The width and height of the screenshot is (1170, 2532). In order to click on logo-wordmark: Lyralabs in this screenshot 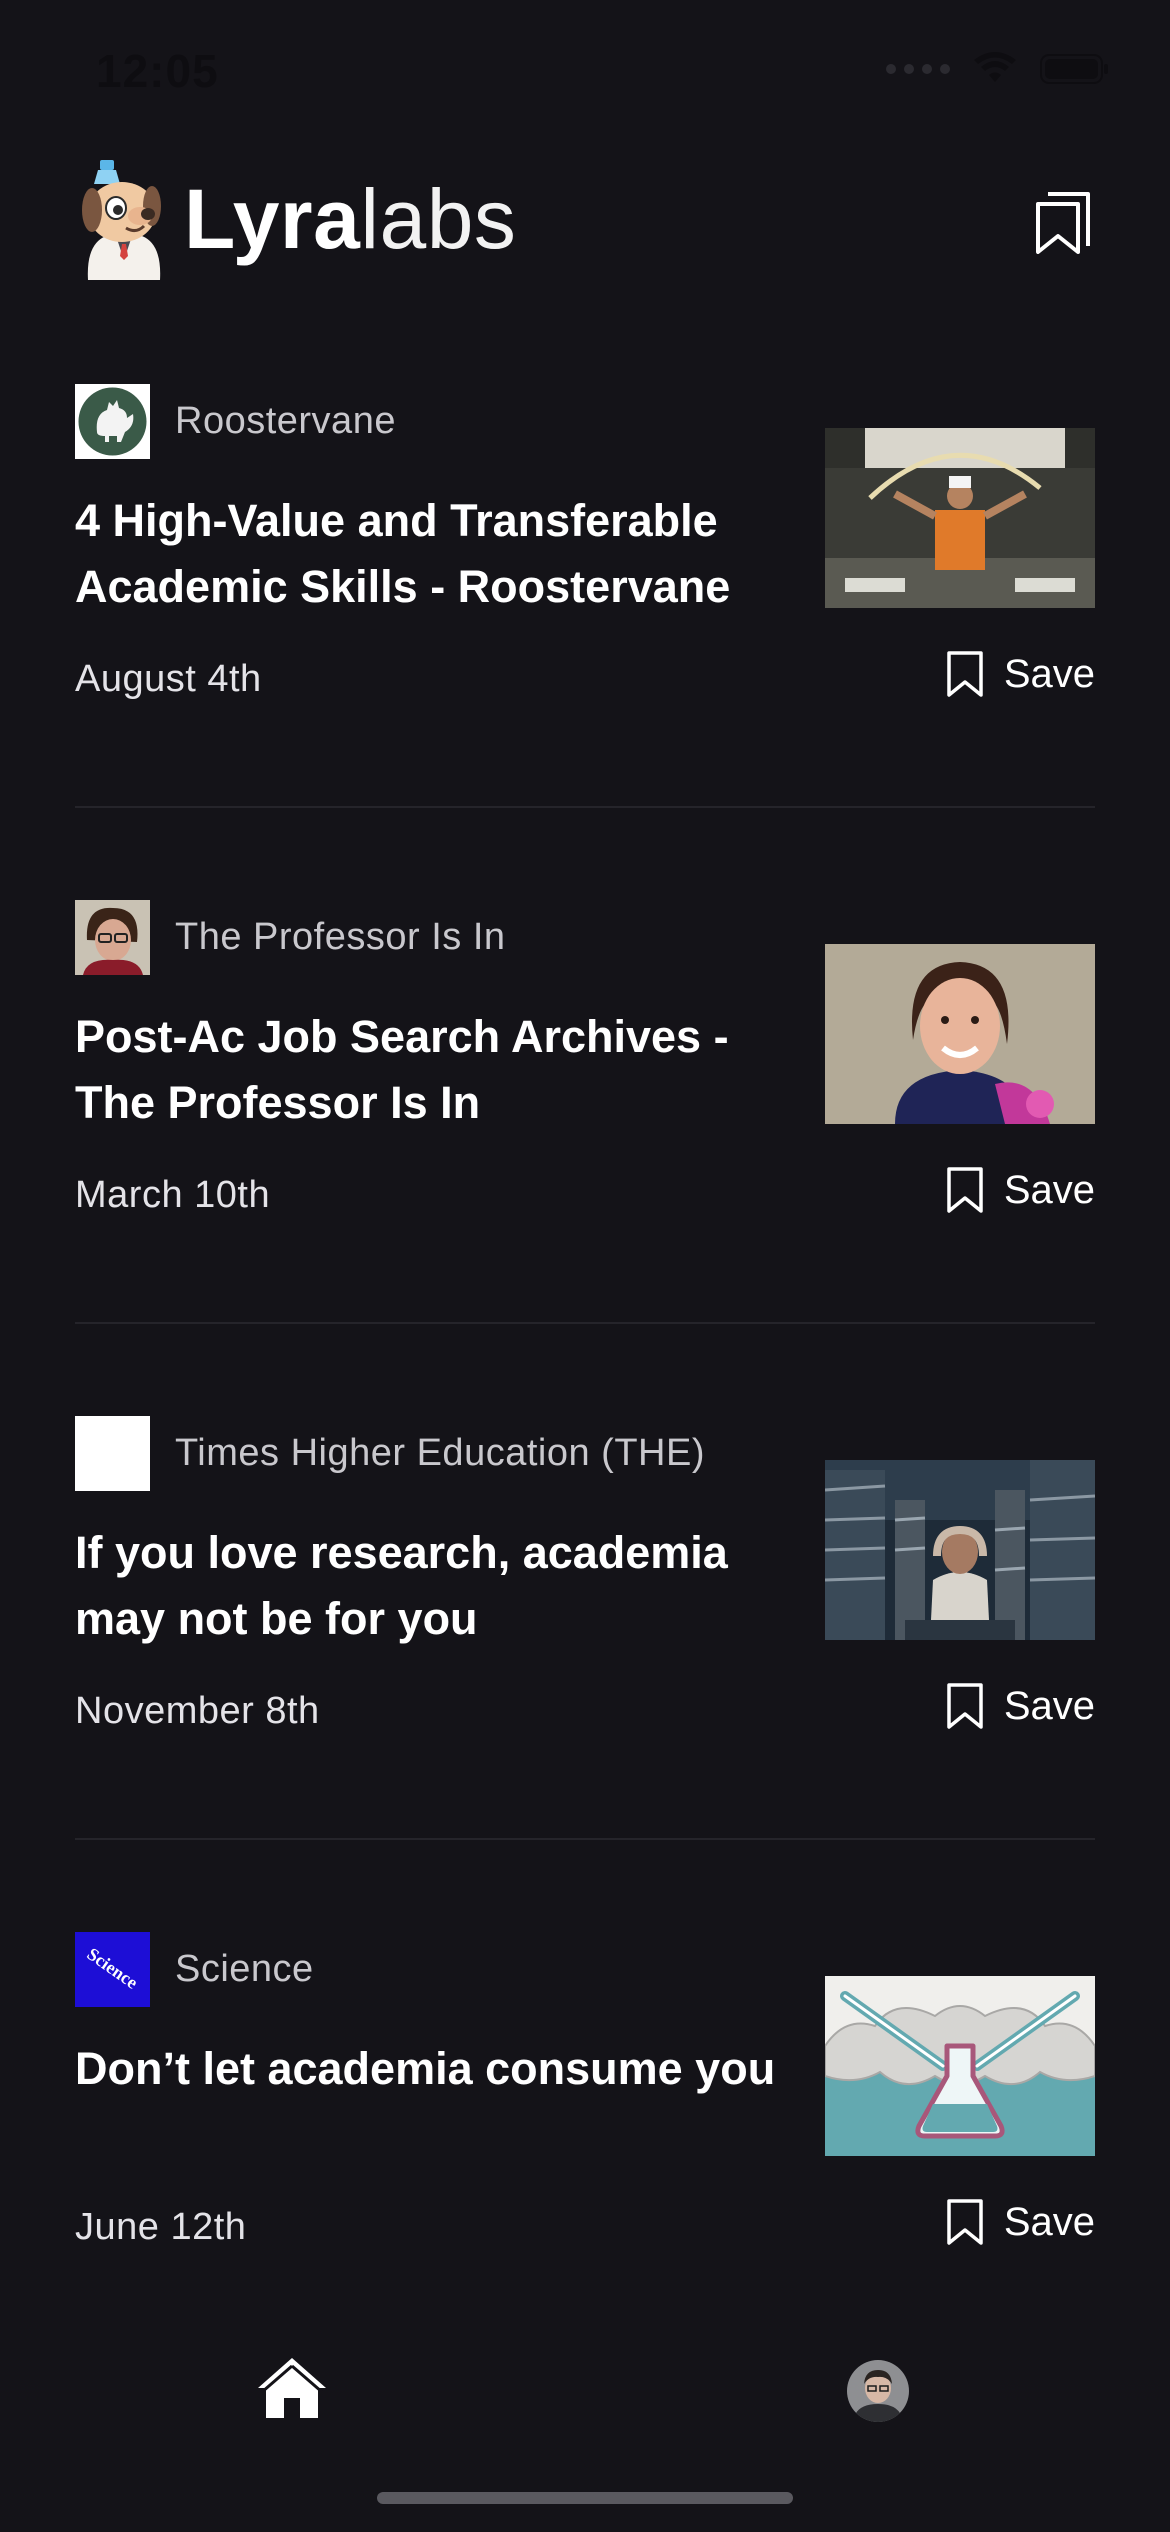, I will do `click(350, 219)`.